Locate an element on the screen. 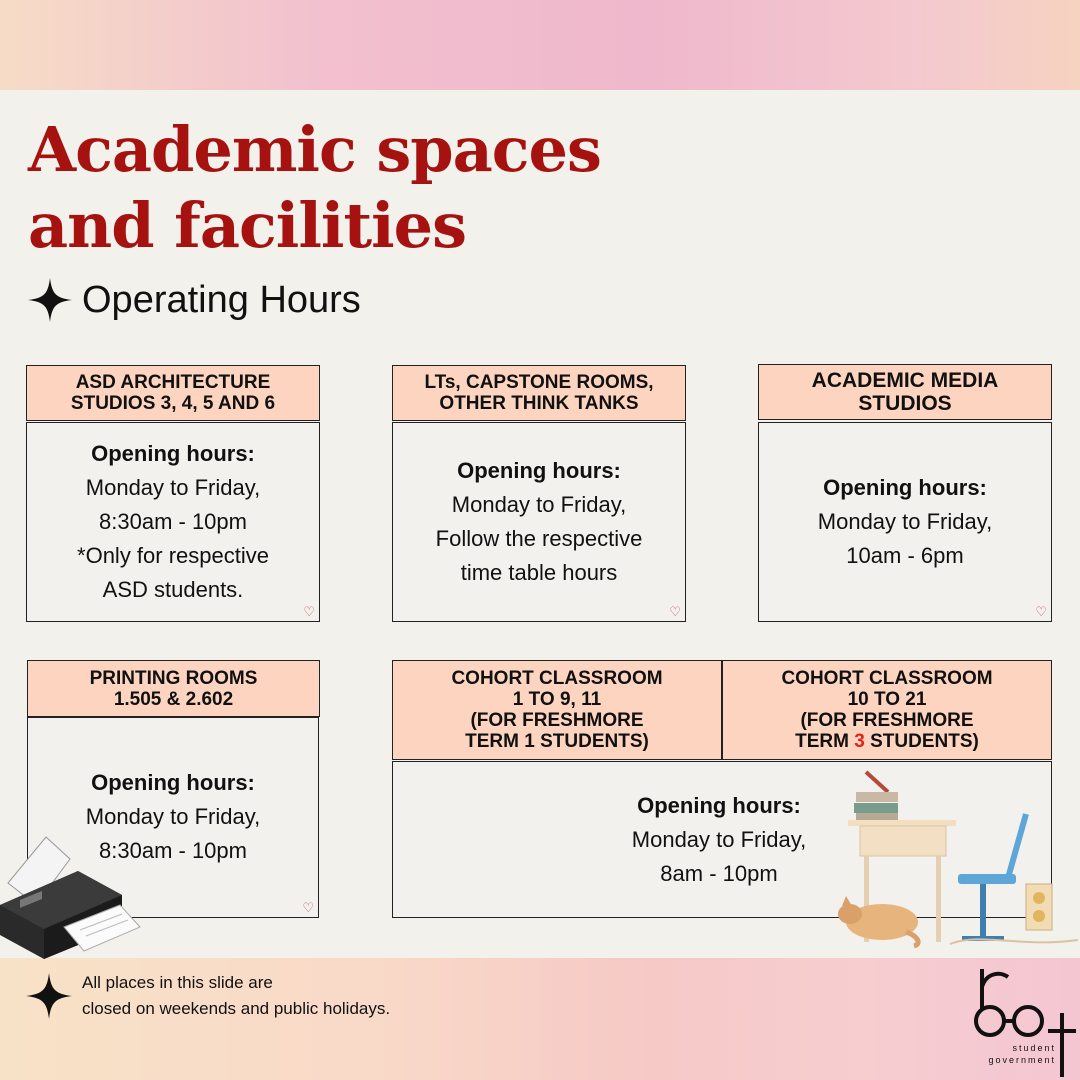  classroom-desk-icon is located at coordinates (958, 859).